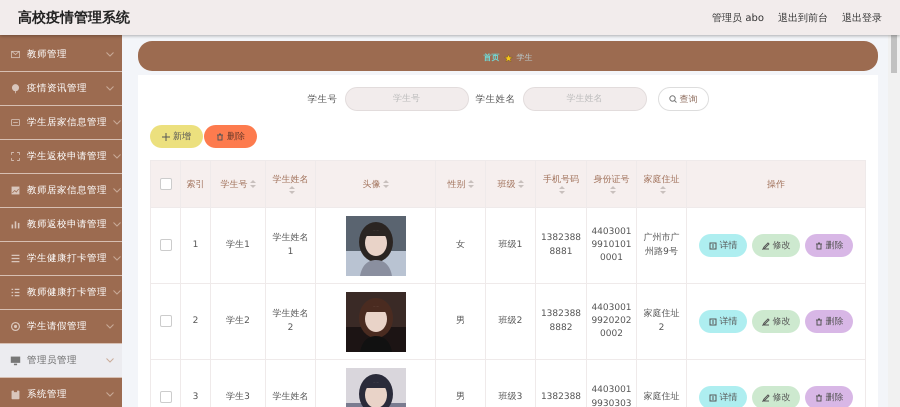 This screenshot has width=900, height=407. Describe the element at coordinates (195, 246) in the screenshot. I see `table-cell: 1` at that location.